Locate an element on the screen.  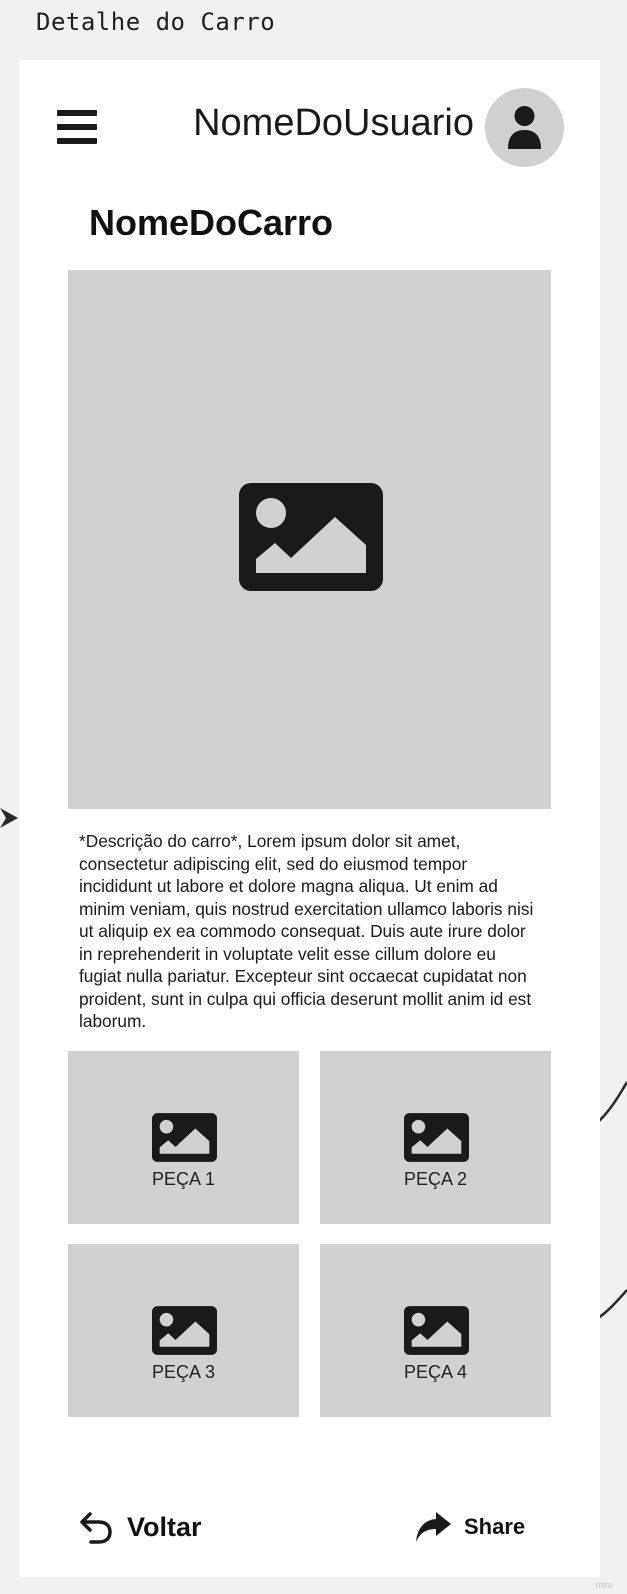
part-card-1: PEÇA 1 is located at coordinates (183, 1137).